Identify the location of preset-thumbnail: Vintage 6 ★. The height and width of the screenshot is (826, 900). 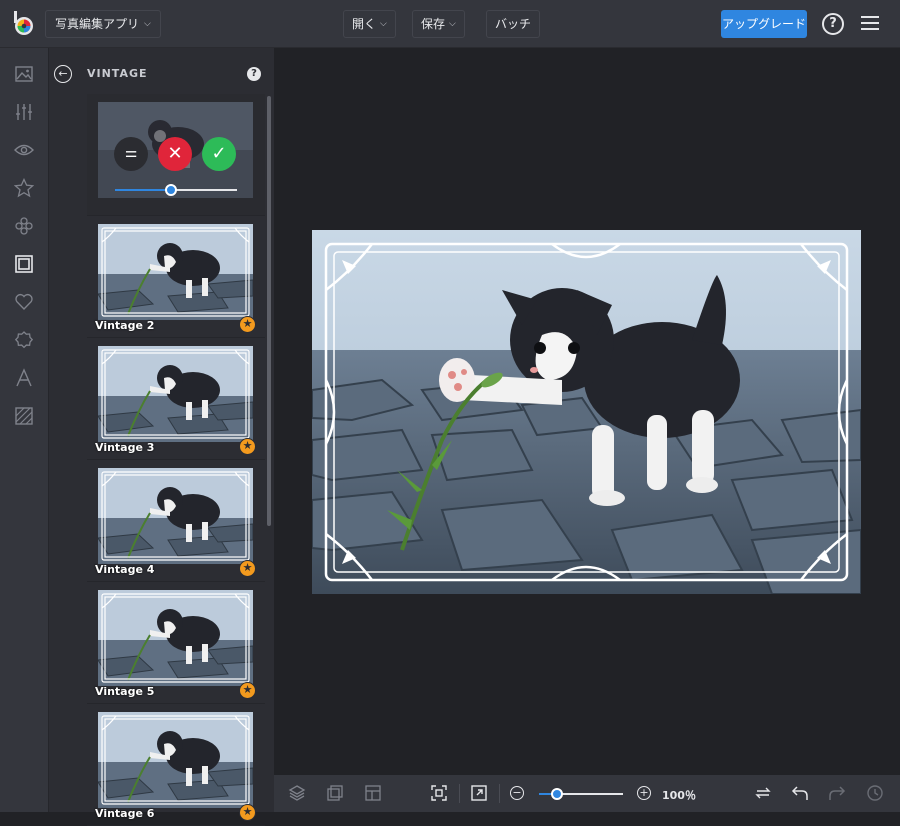
(176, 765).